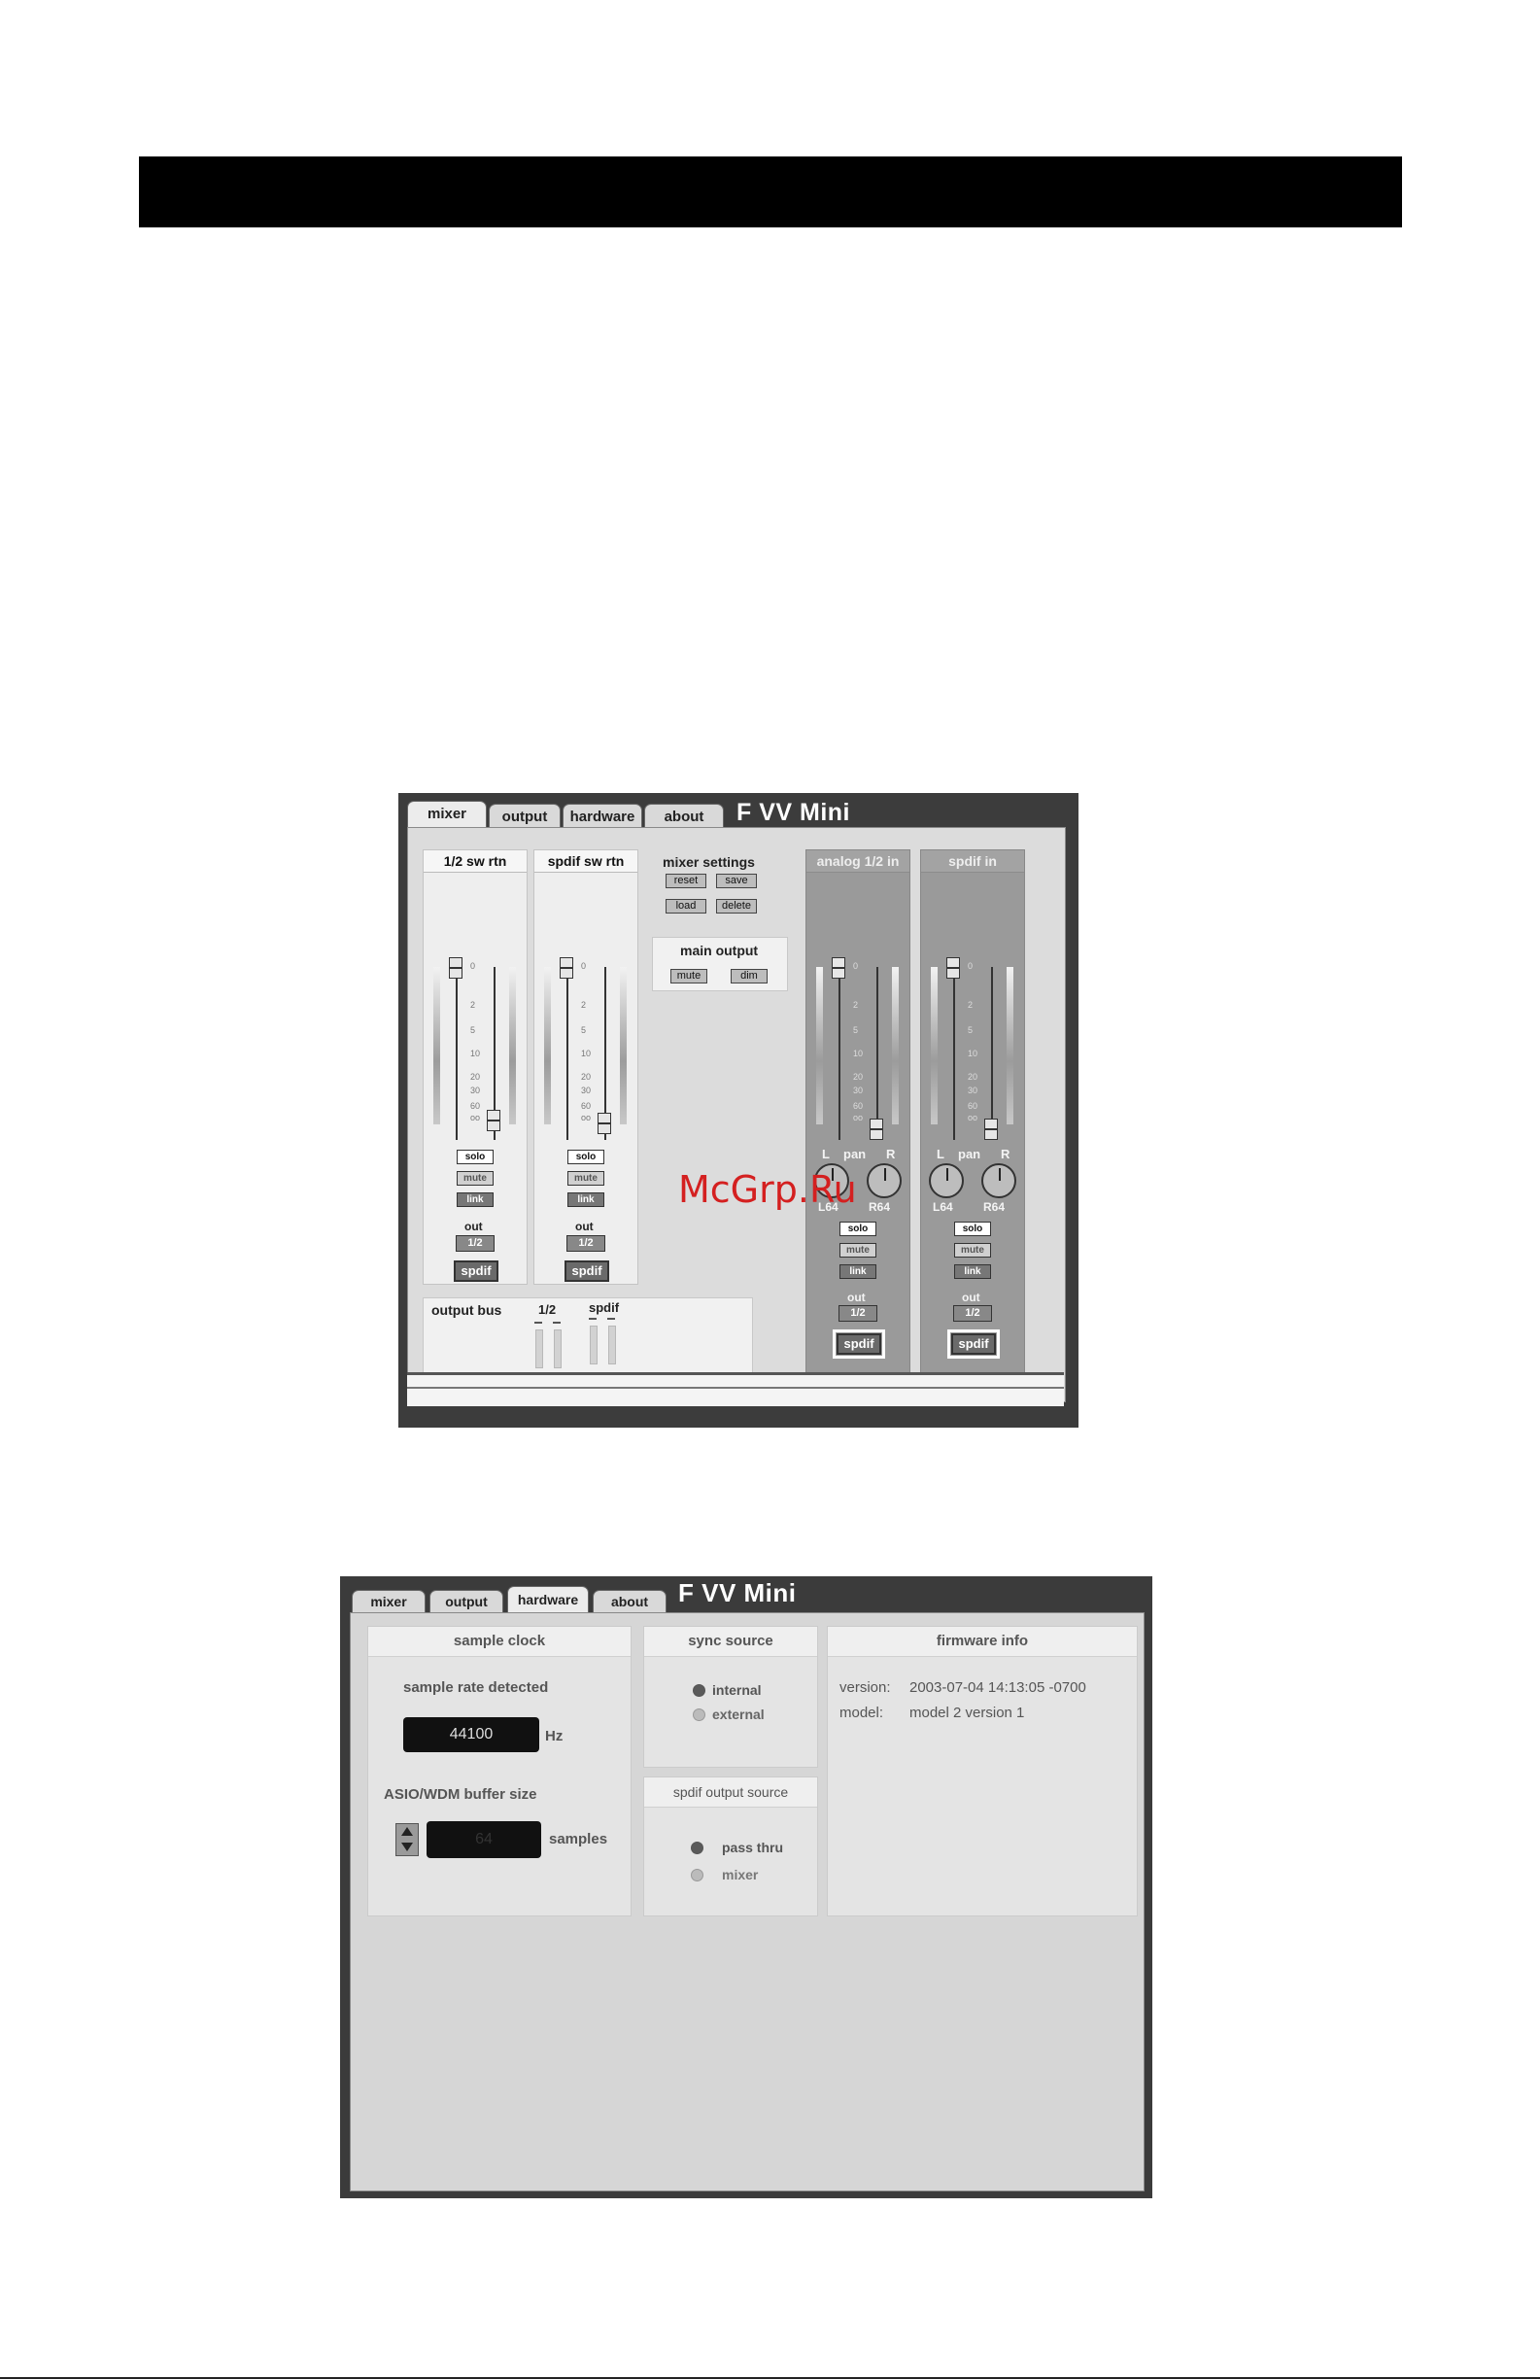 The height and width of the screenshot is (2380, 1540). Describe the element at coordinates (547, 1309) in the screenshot. I see `output-bus-col-1-2: 1/2` at that location.